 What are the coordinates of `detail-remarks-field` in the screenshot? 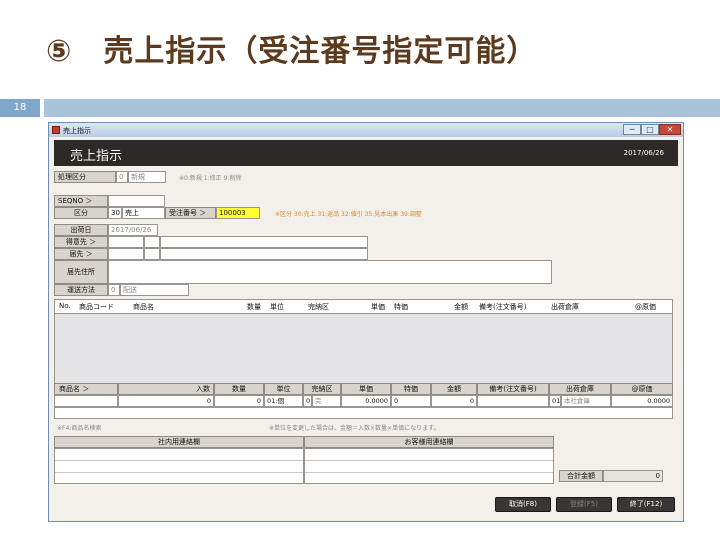 It's located at (513, 401).